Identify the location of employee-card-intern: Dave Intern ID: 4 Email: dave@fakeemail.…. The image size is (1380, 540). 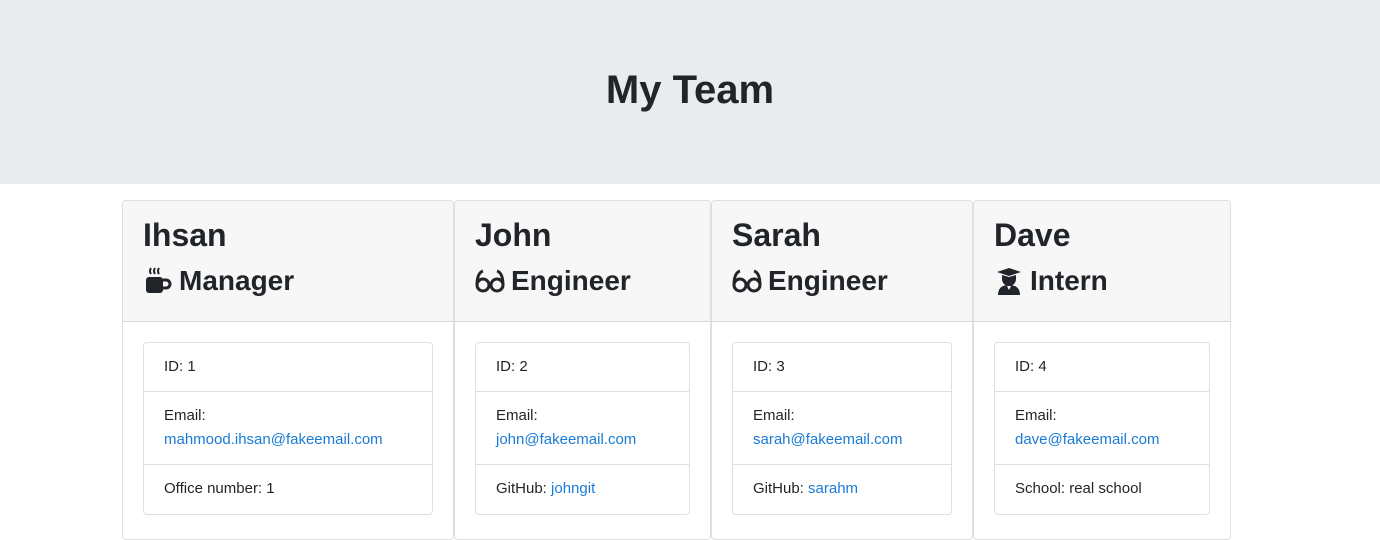
(1102, 370).